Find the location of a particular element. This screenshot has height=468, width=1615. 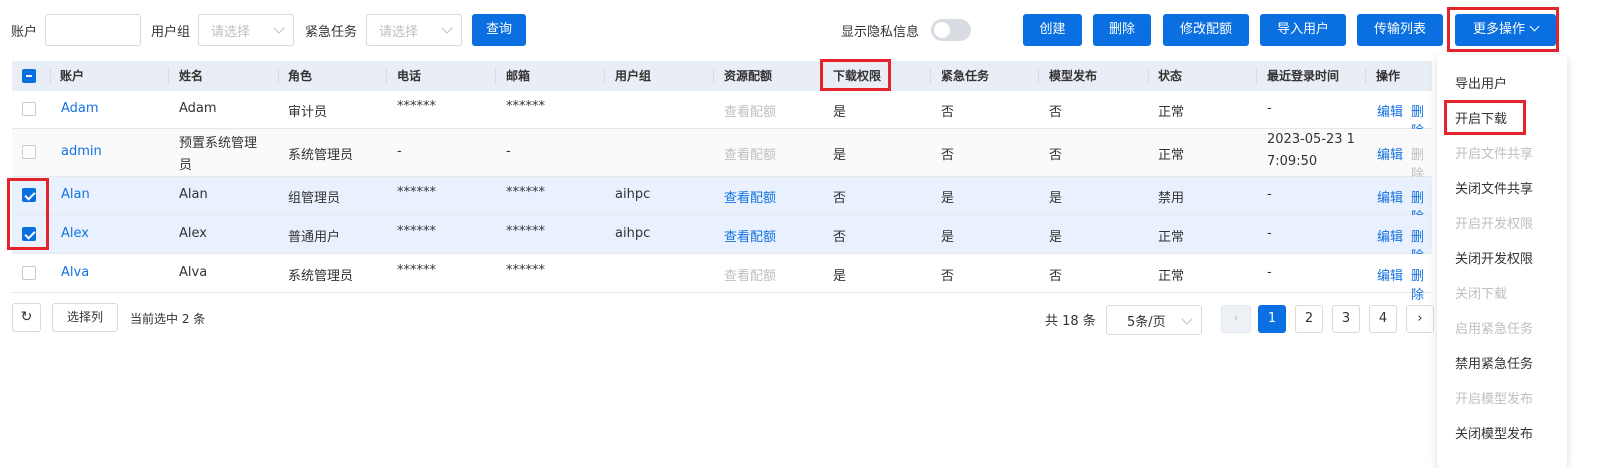

col-last-login: 最近登录时间 is located at coordinates (1303, 76).